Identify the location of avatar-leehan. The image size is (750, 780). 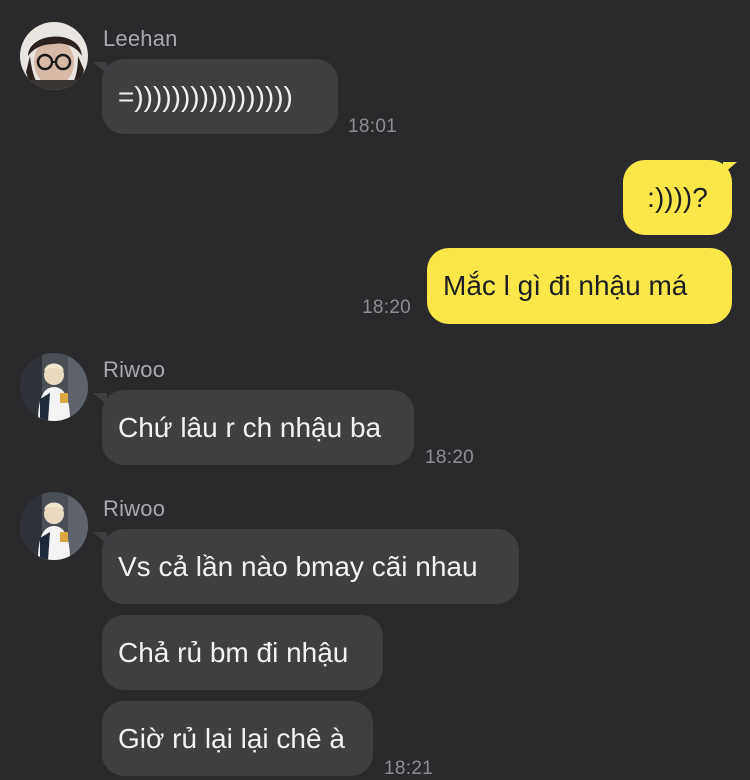
(54, 56).